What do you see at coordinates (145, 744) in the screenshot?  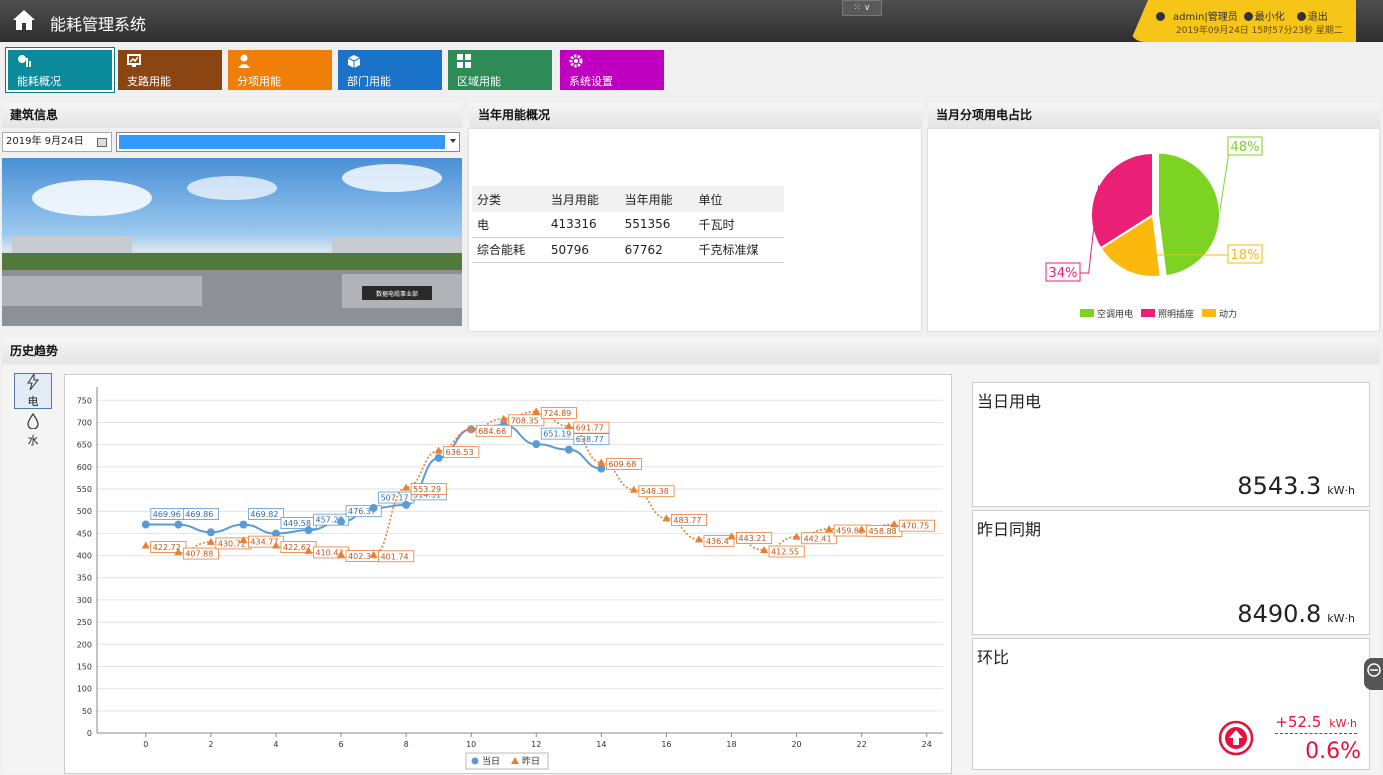 I see `x-tick-label: 0` at bounding box center [145, 744].